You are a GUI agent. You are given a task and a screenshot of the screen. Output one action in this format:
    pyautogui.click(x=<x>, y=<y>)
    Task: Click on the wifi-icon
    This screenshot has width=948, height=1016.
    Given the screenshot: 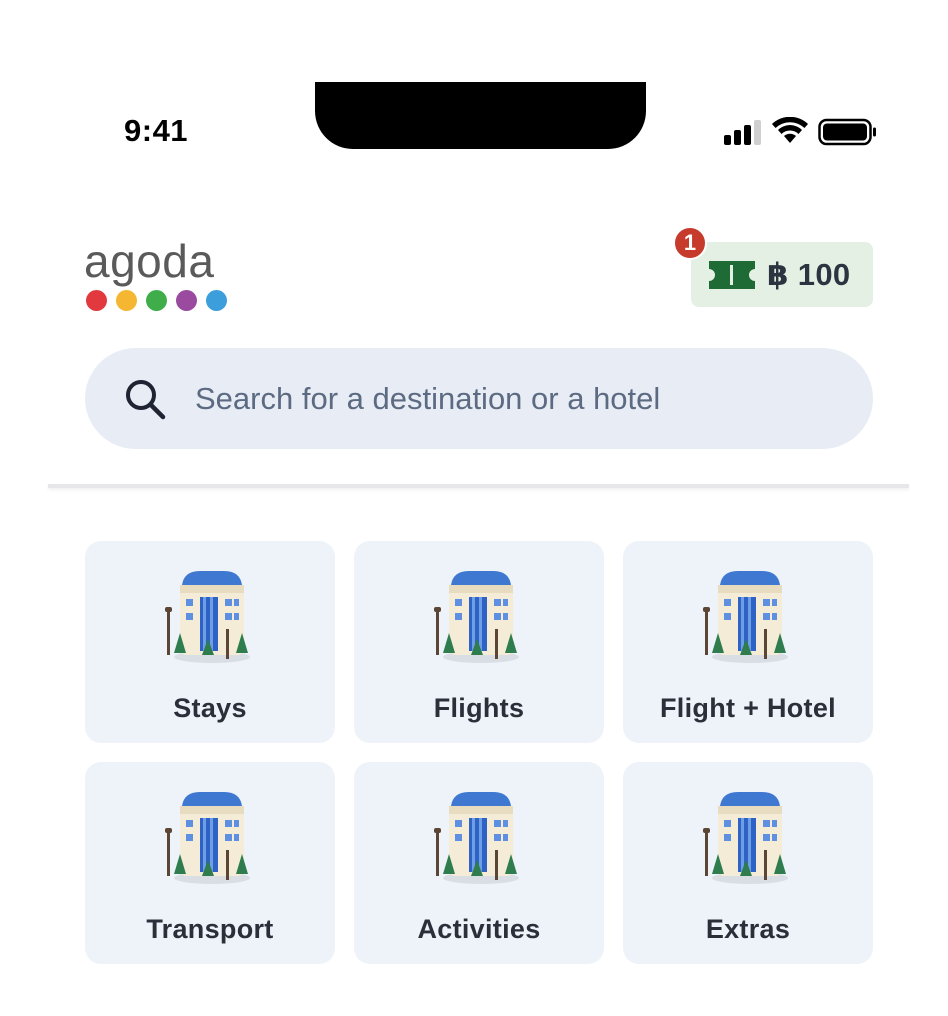 What is the action you would take?
    pyautogui.click(x=790, y=130)
    